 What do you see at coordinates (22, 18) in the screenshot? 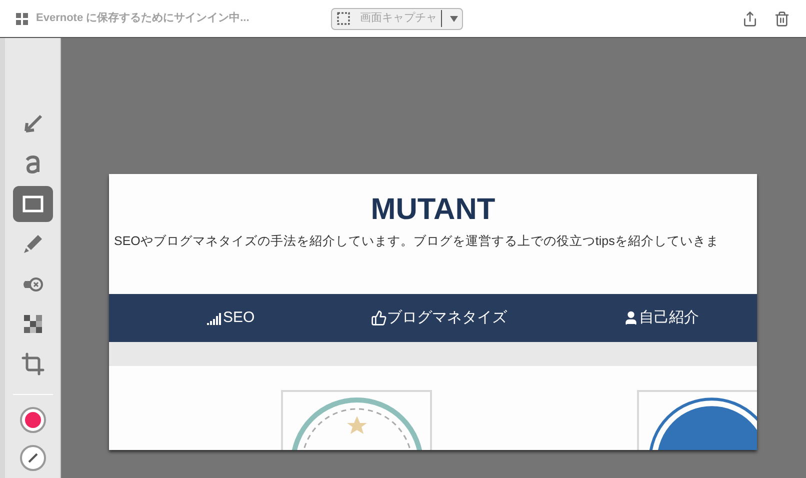
I see `grid-icon` at bounding box center [22, 18].